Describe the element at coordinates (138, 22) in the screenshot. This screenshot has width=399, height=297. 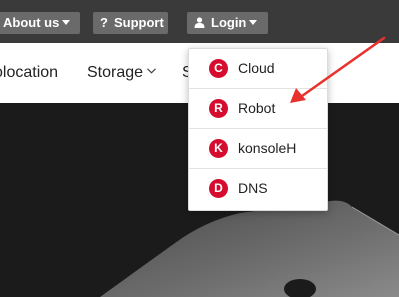
I see `support-label: Support` at that location.